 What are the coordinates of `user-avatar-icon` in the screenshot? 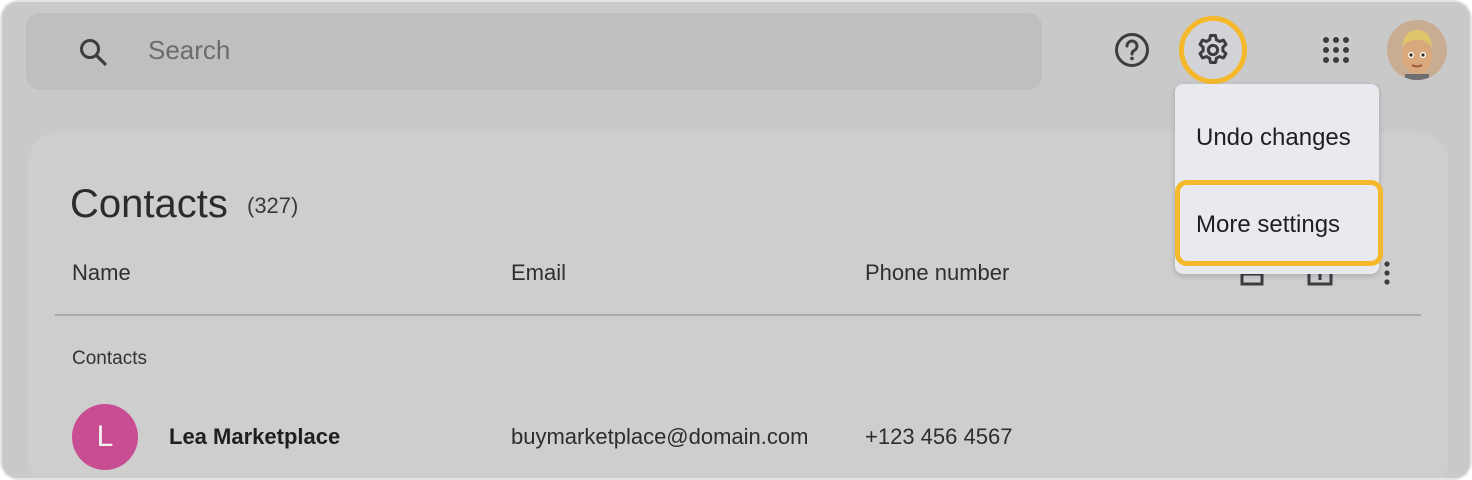 It's located at (1417, 50).